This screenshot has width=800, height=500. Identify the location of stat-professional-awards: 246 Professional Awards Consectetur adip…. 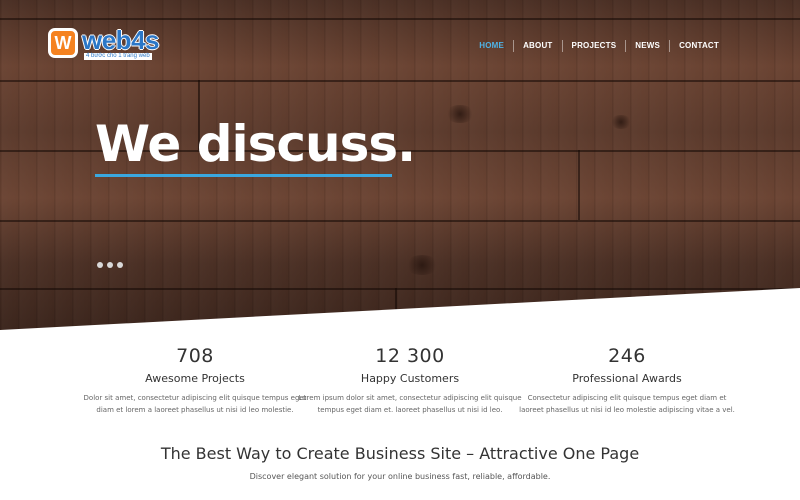
(627, 380).